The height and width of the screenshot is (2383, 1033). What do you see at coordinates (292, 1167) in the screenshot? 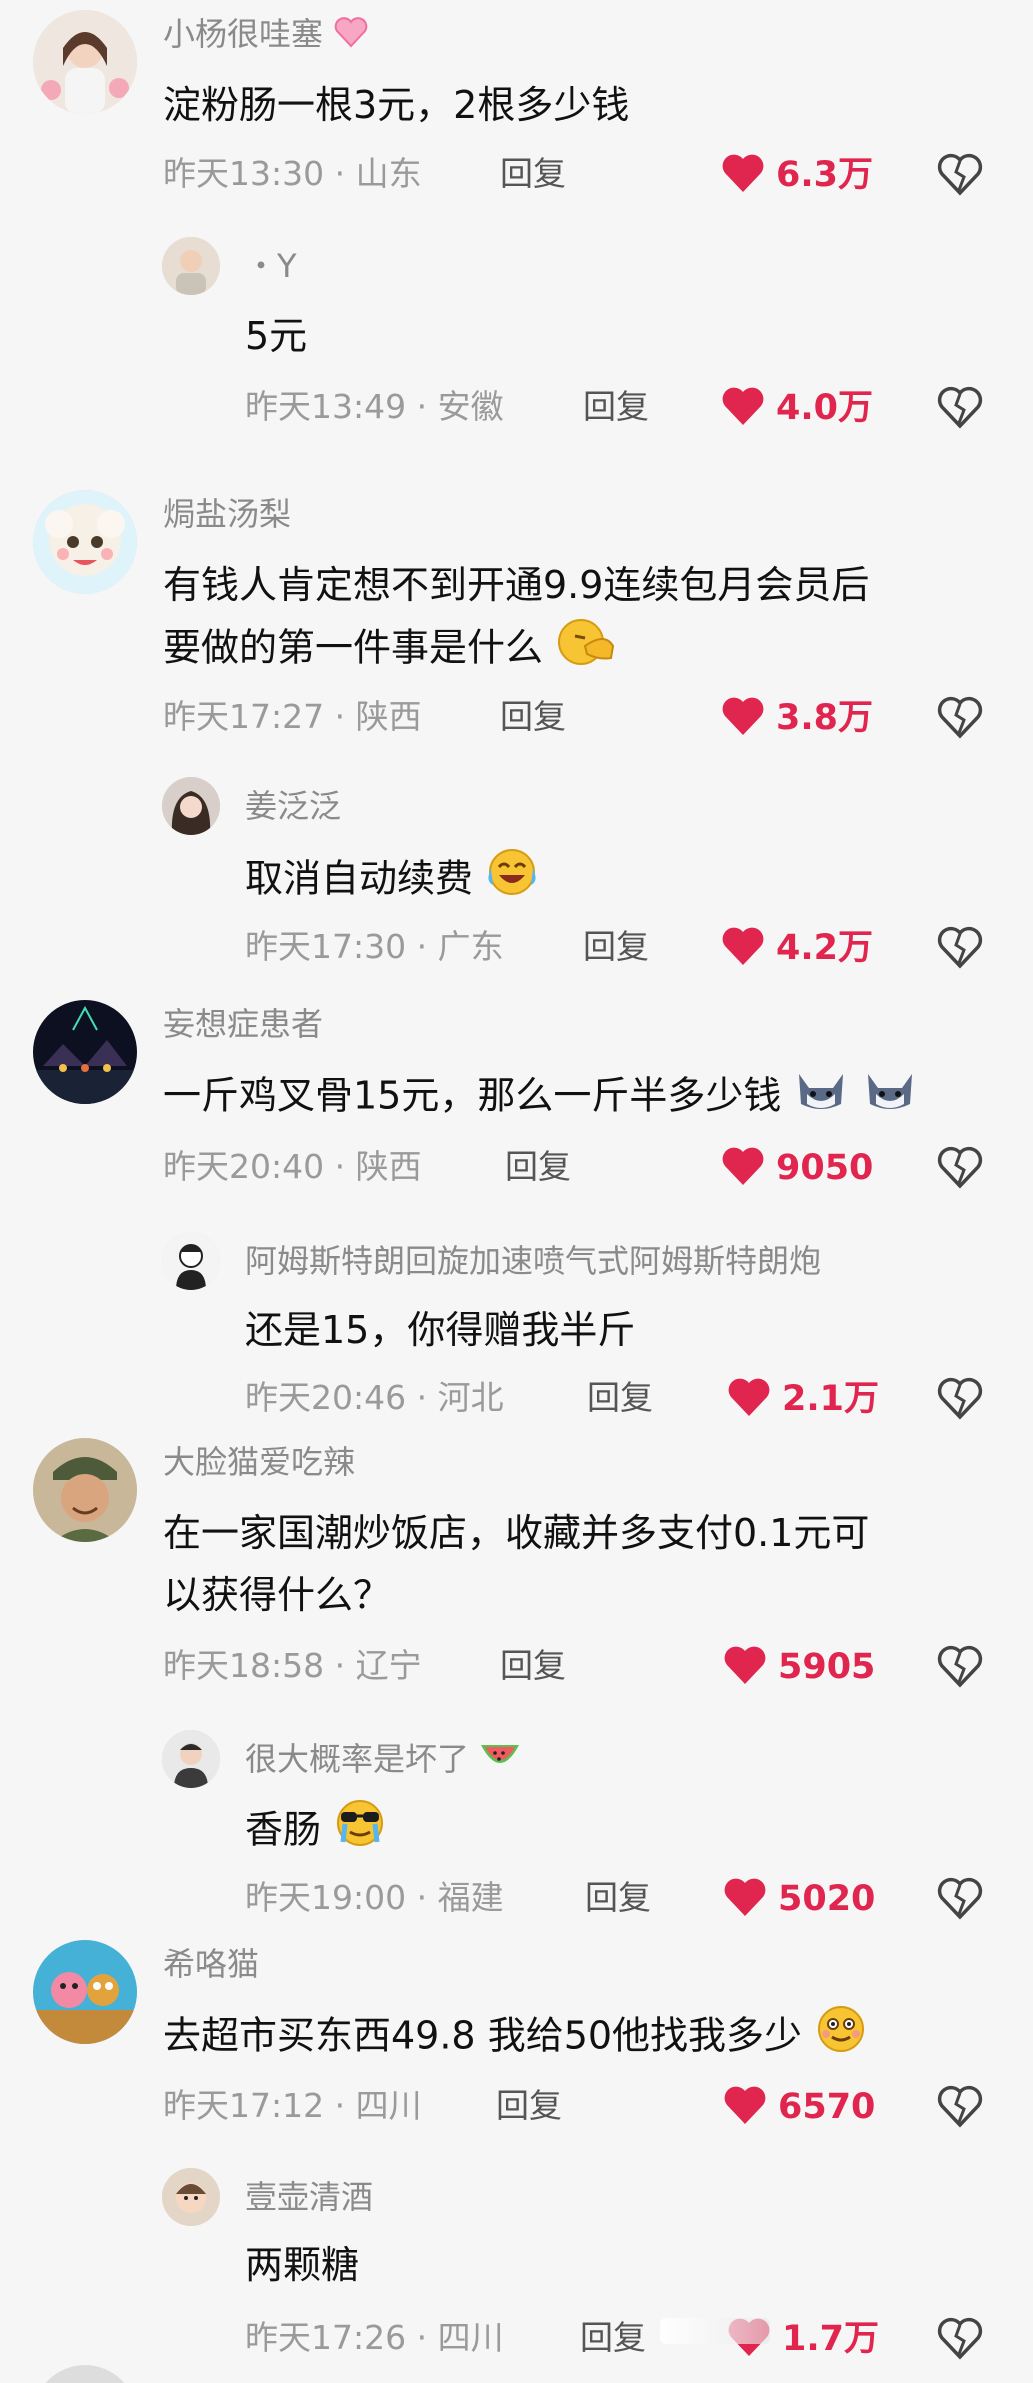
I see `comment-meta: 昨天20:40 · 陕西` at bounding box center [292, 1167].